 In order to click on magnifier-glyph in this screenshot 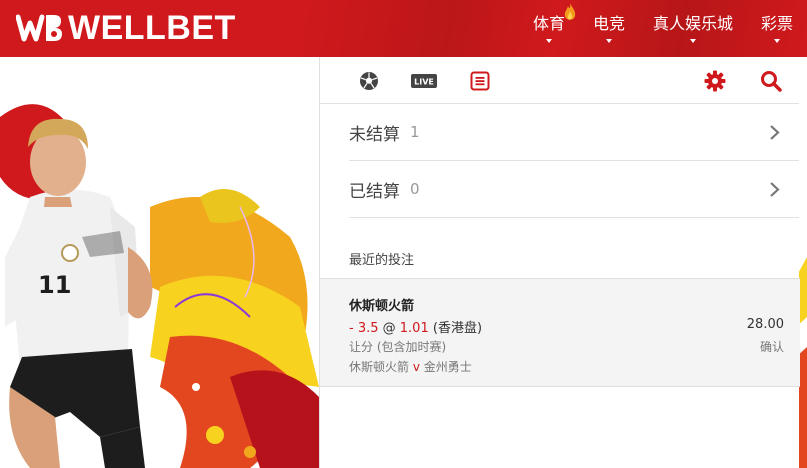, I will do `click(771, 81)`.